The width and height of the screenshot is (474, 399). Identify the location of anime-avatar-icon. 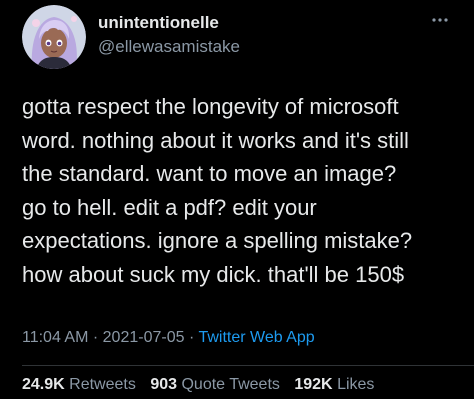
(54, 37).